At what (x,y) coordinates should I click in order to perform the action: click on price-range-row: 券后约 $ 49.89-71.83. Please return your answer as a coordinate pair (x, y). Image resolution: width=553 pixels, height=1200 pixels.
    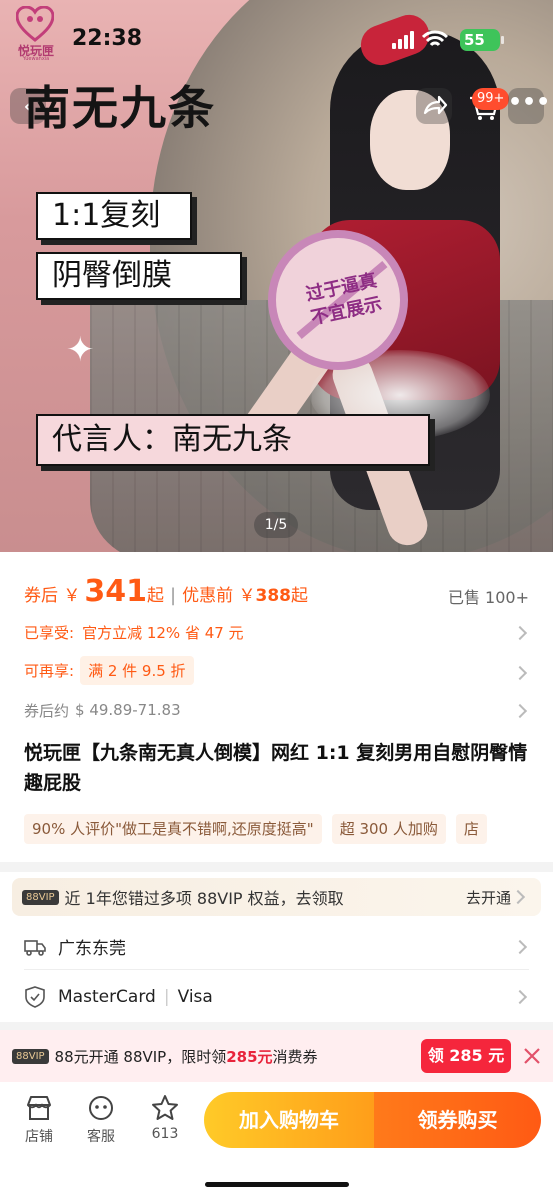
    Looking at the image, I should click on (102, 710).